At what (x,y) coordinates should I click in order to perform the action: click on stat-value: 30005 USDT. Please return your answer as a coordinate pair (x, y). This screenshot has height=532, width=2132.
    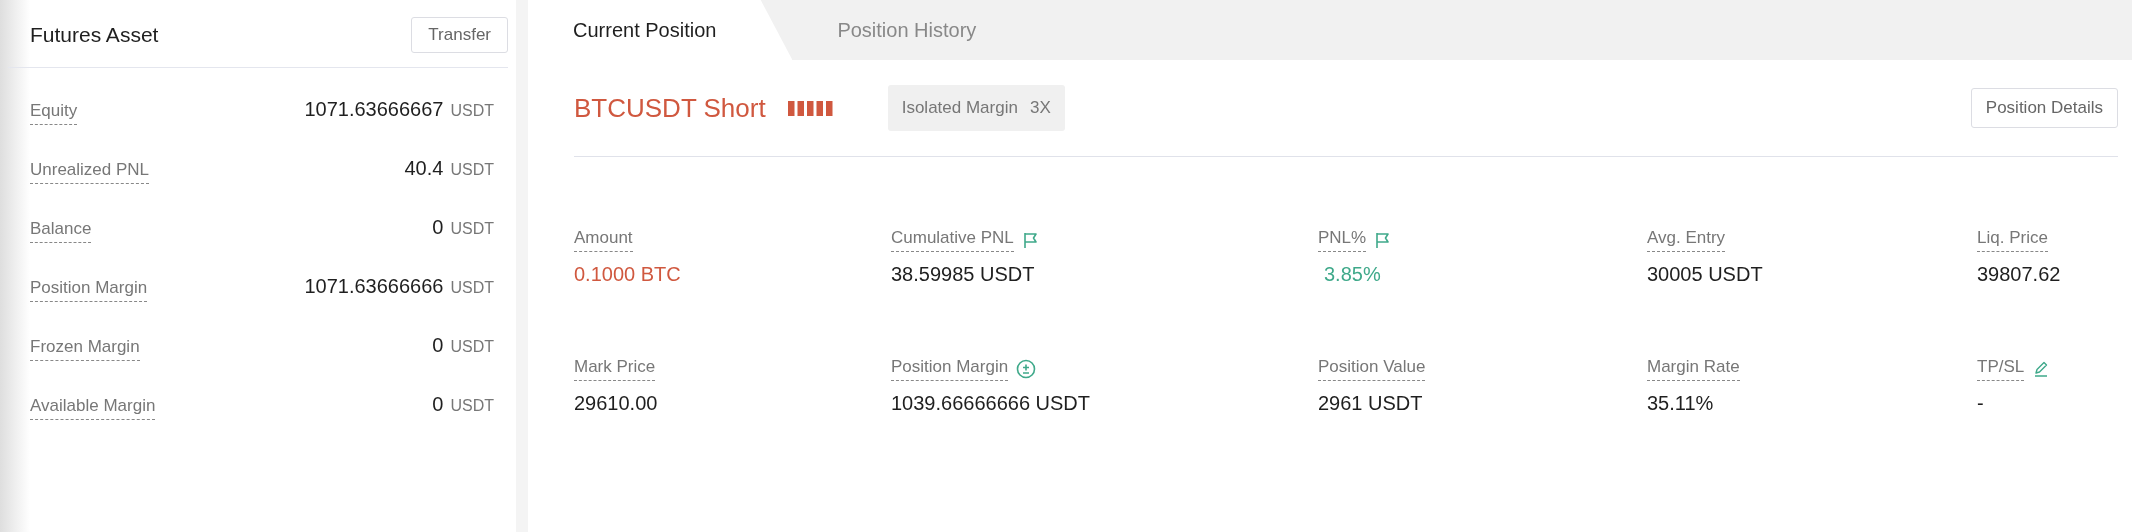
    Looking at the image, I should click on (1705, 274).